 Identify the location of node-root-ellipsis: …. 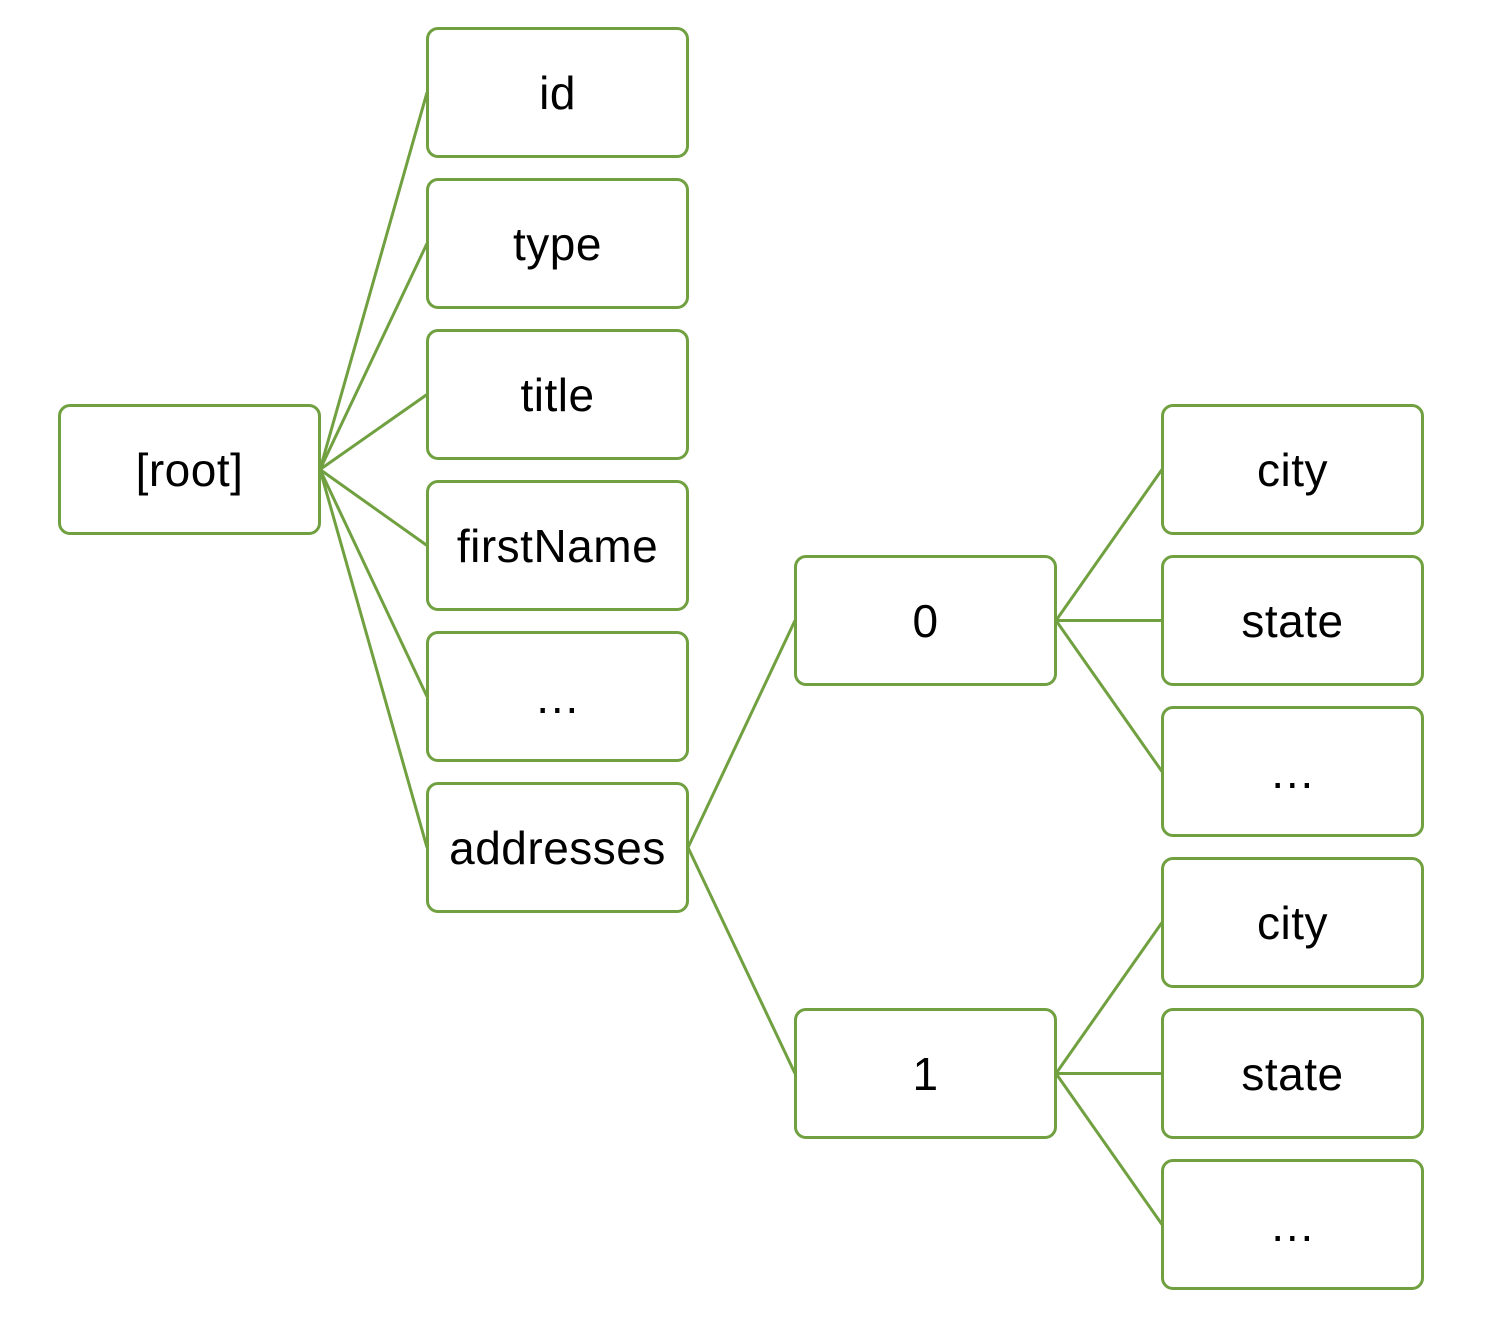
(557, 696).